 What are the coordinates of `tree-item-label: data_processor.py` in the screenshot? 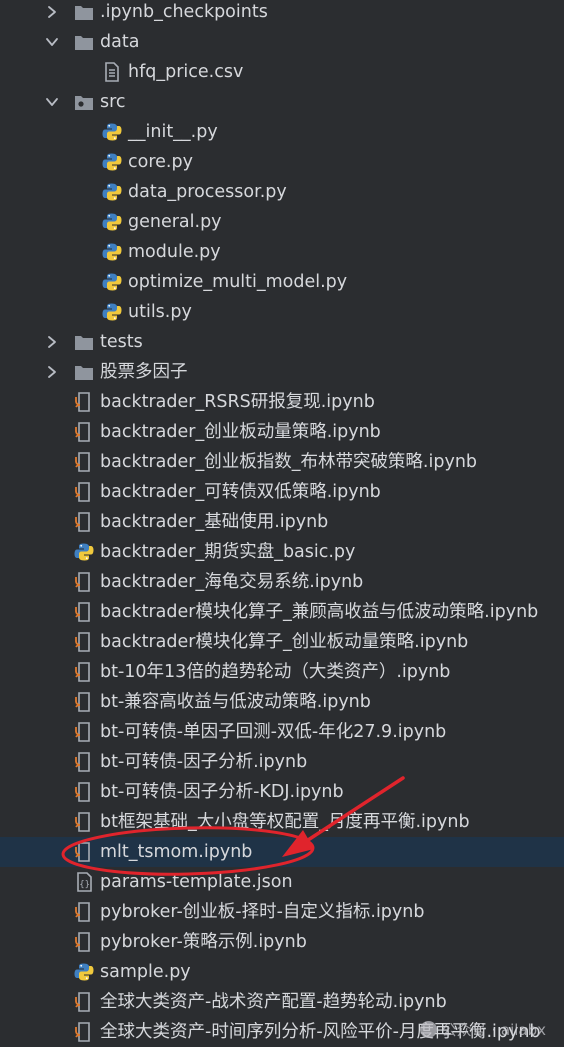 It's located at (207, 192).